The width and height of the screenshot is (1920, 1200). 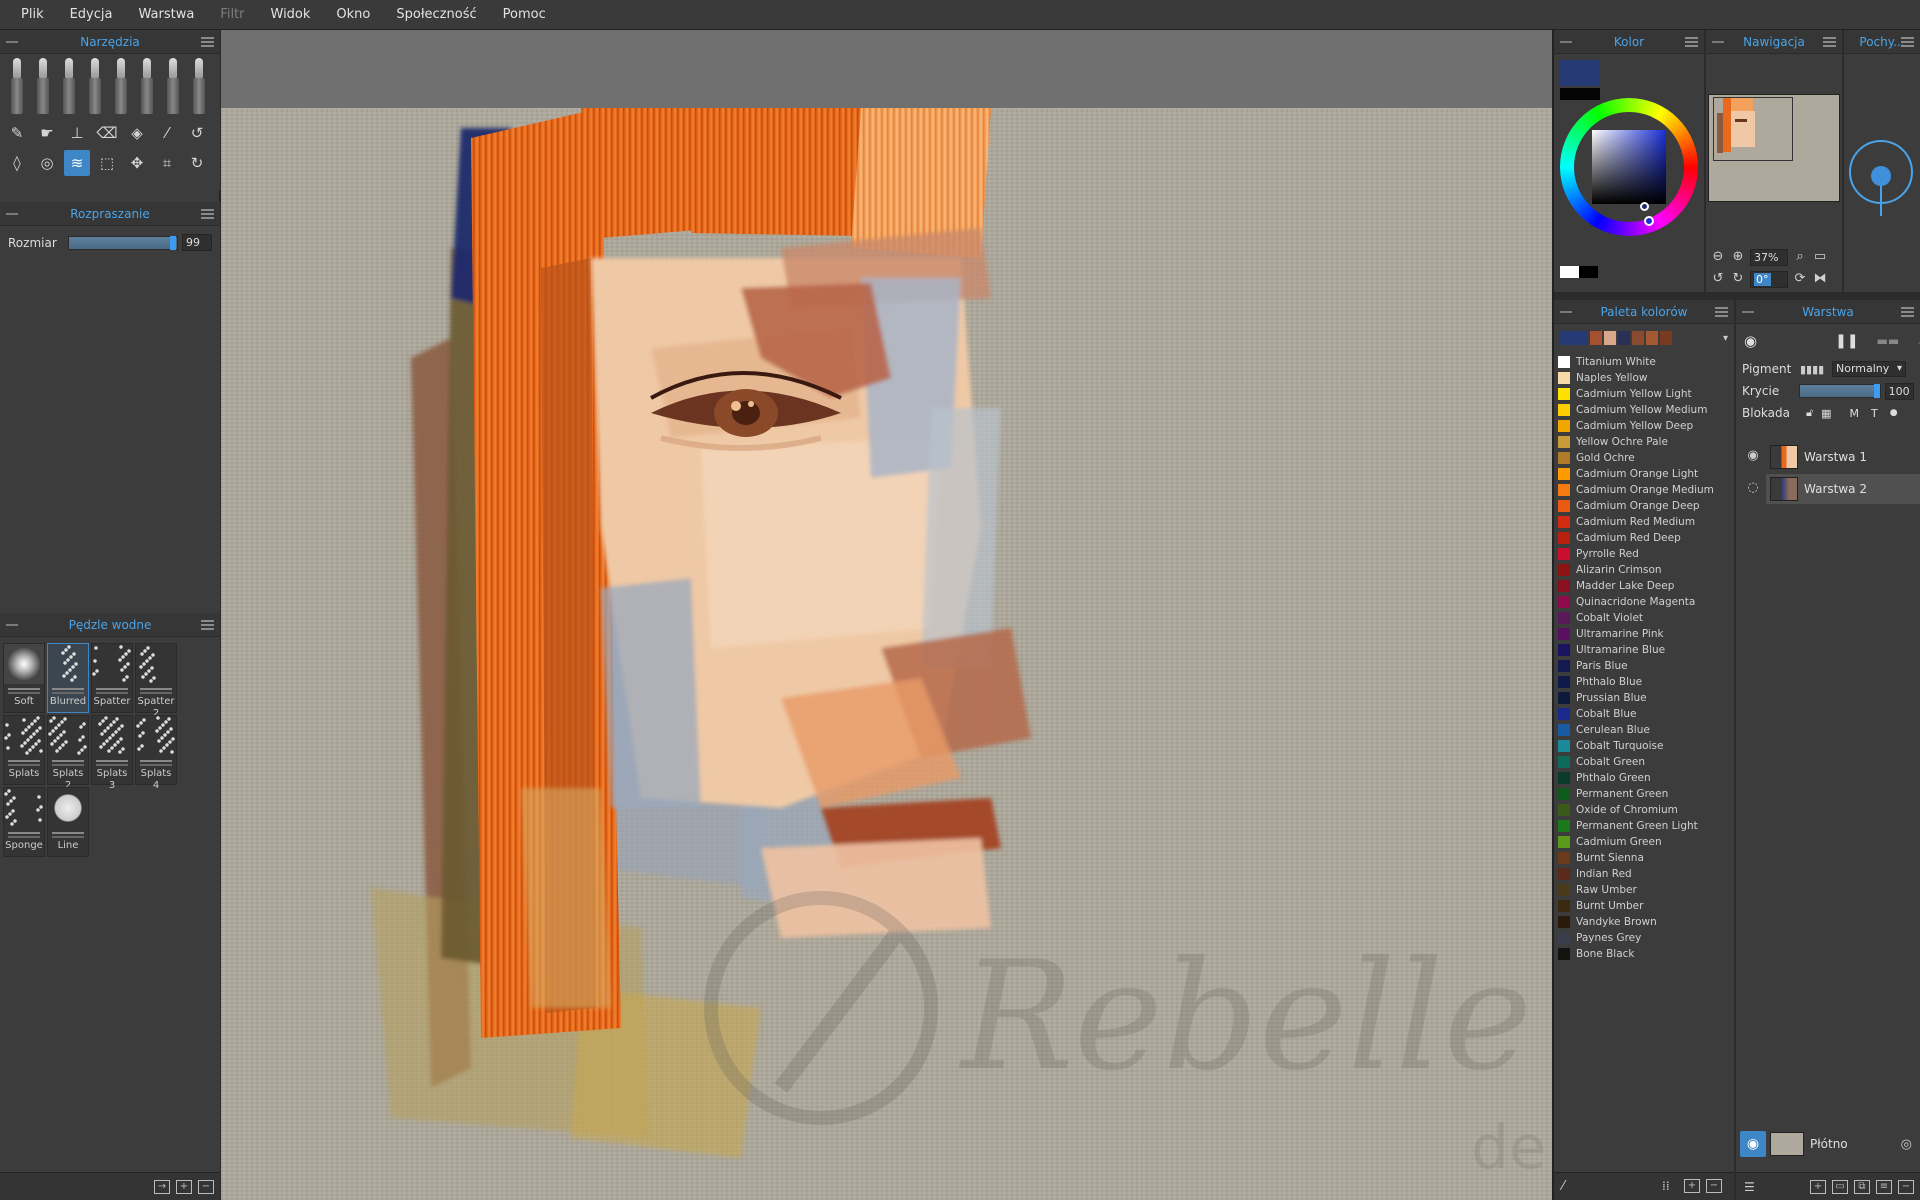 I want to click on pencil-tool-icon, so click(x=95, y=86).